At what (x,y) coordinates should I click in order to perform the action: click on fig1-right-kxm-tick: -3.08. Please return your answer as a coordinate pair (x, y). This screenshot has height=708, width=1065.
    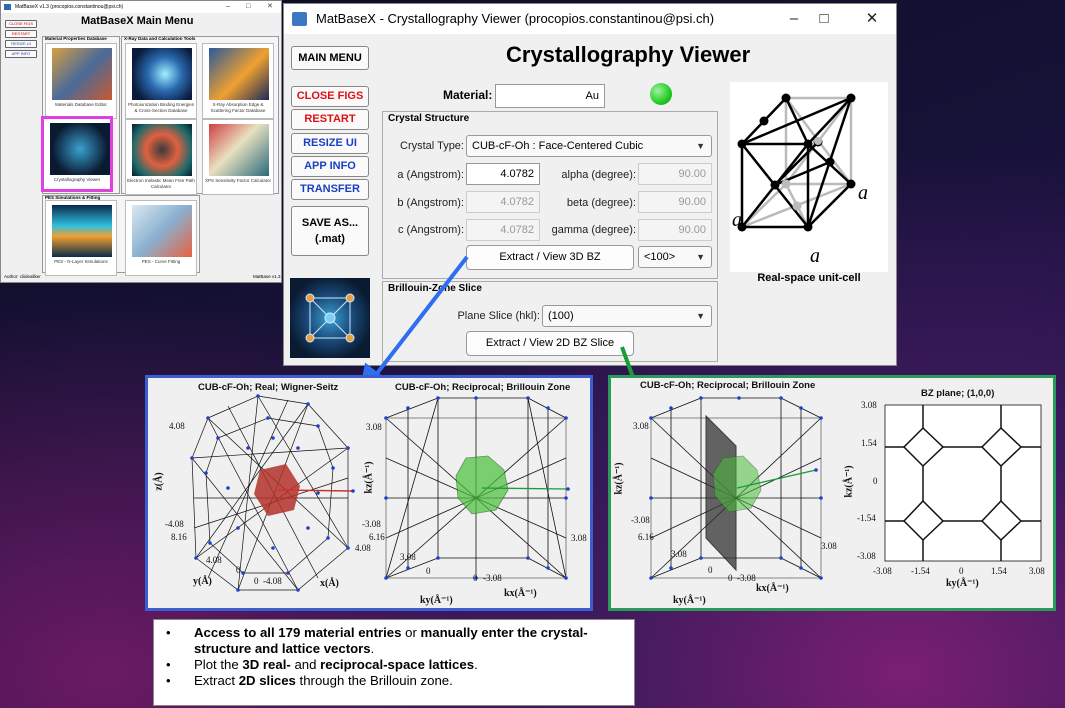
    Looking at the image, I should click on (492, 578).